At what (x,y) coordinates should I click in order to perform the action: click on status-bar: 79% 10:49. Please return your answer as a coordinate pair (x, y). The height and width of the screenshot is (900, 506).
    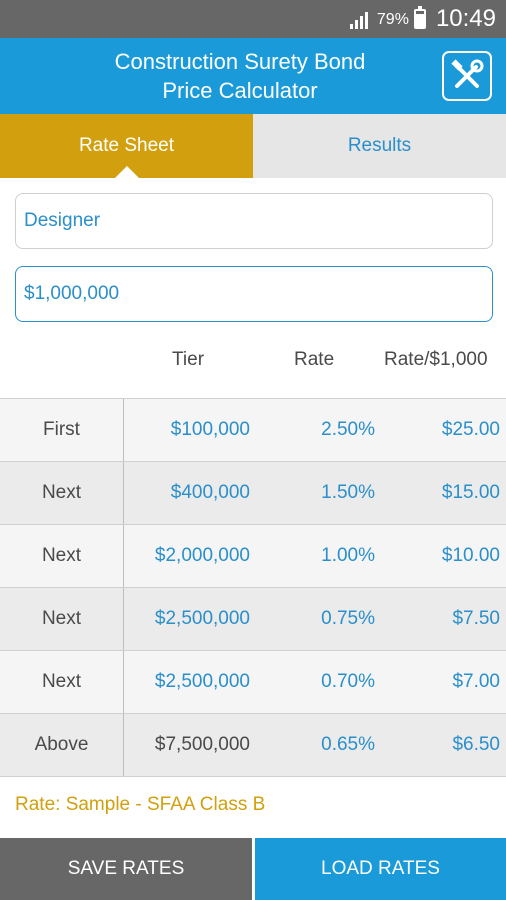
    Looking at the image, I should click on (253, 19).